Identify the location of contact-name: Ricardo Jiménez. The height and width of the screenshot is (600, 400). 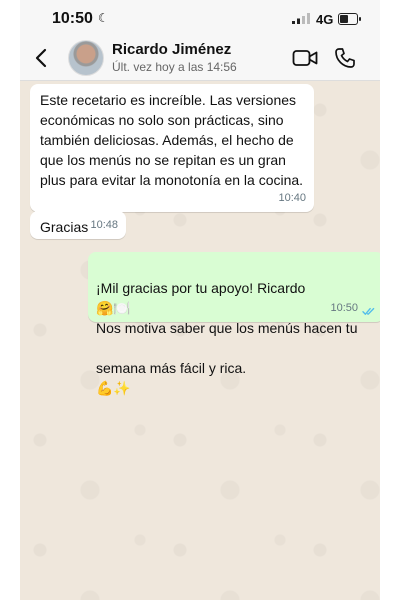
(171, 49).